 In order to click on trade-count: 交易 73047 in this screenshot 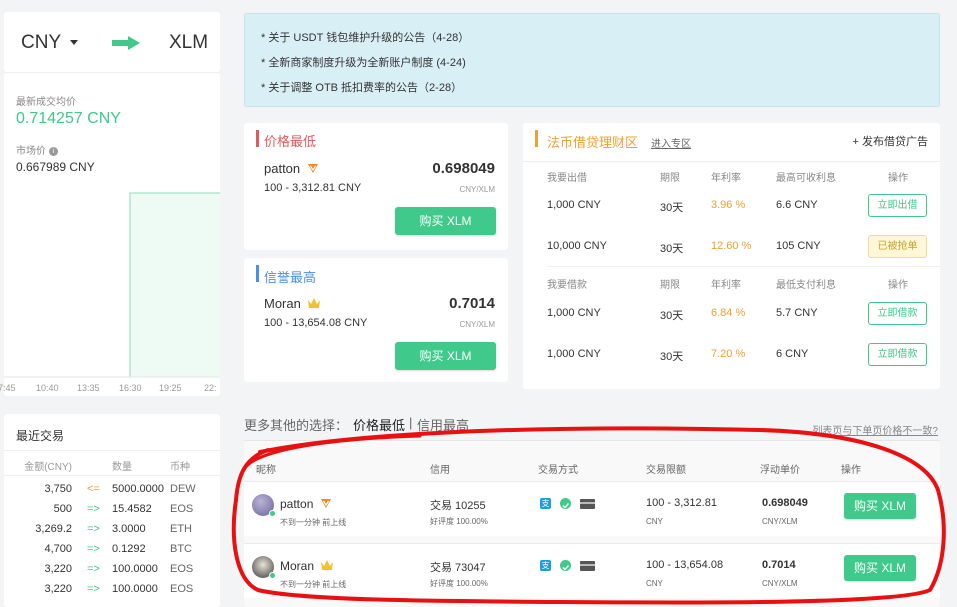, I will do `click(458, 568)`.